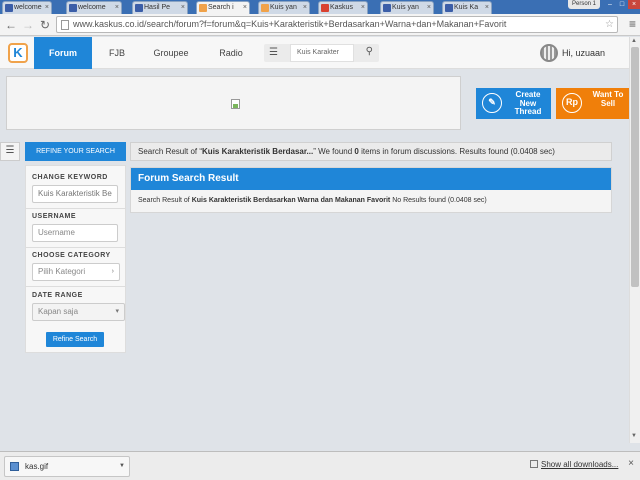 This screenshot has height=480, width=640. I want to click on rupiah-icon: Rp, so click(572, 103).